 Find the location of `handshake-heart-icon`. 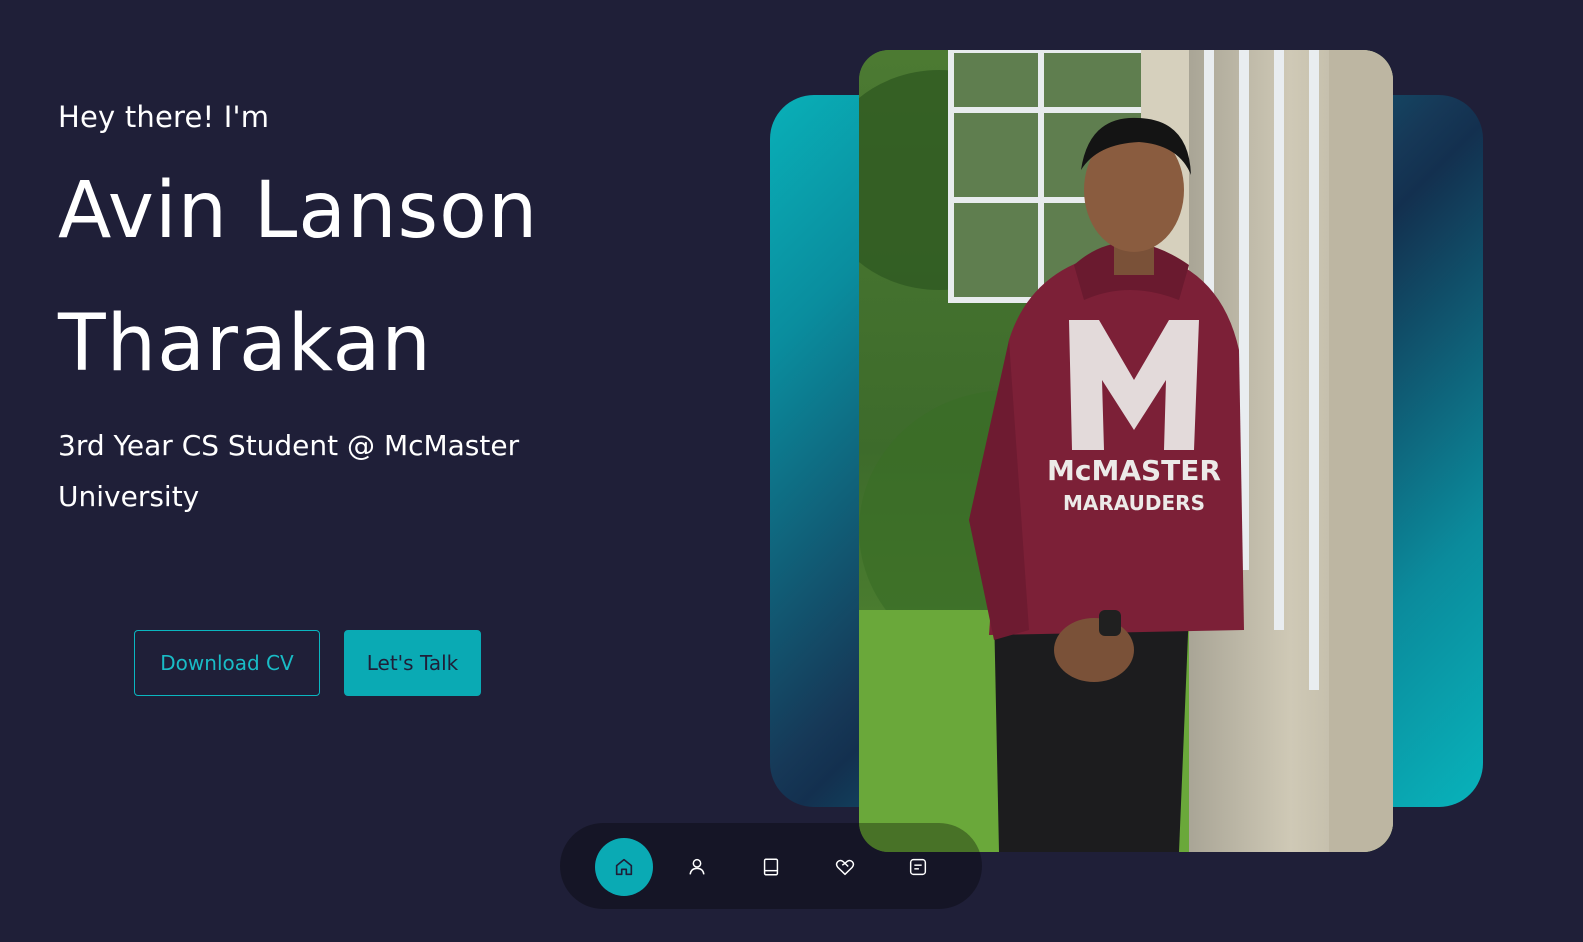

handshake-heart-icon is located at coordinates (845, 867).